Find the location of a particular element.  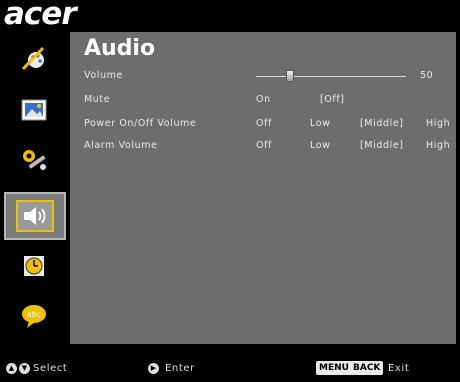

speaker-icon is located at coordinates (35, 216).